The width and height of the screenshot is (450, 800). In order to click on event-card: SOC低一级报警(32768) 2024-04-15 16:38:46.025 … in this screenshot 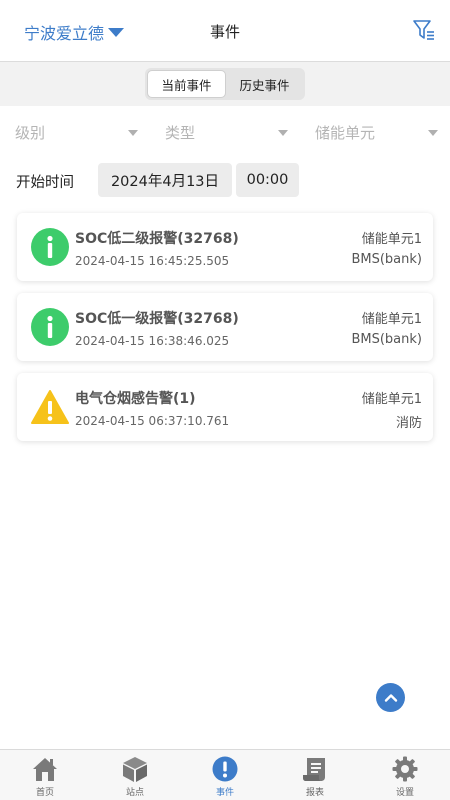, I will do `click(225, 327)`.